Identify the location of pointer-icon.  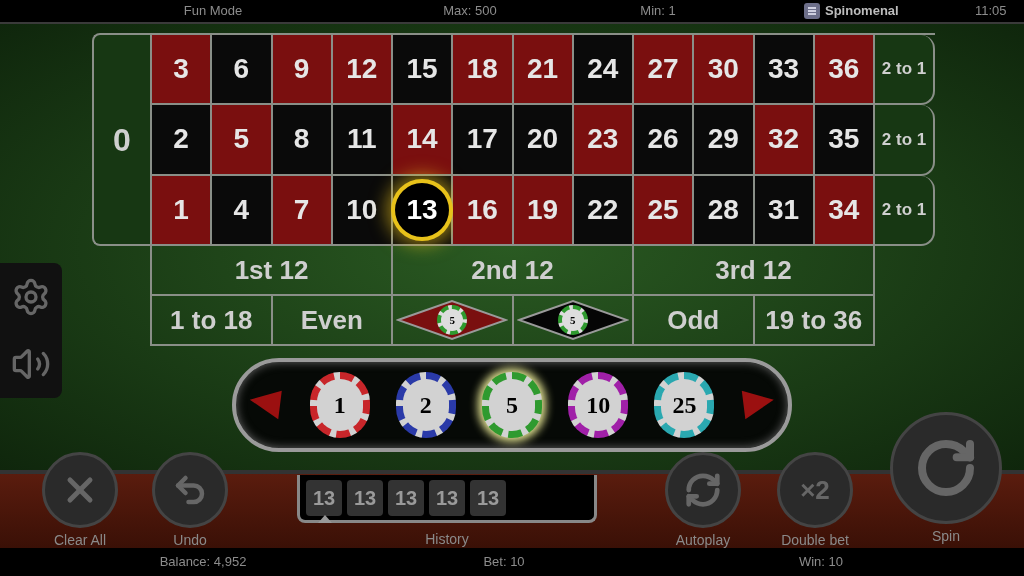
(325, 519).